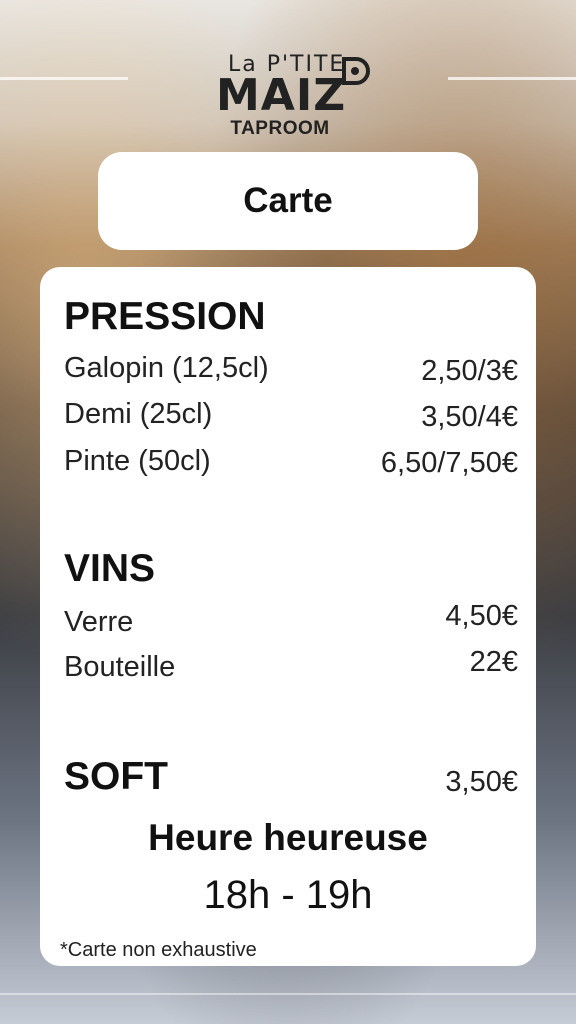 The image size is (576, 1024). Describe the element at coordinates (512, 78) in the screenshot. I see `decorative-line-right` at that location.